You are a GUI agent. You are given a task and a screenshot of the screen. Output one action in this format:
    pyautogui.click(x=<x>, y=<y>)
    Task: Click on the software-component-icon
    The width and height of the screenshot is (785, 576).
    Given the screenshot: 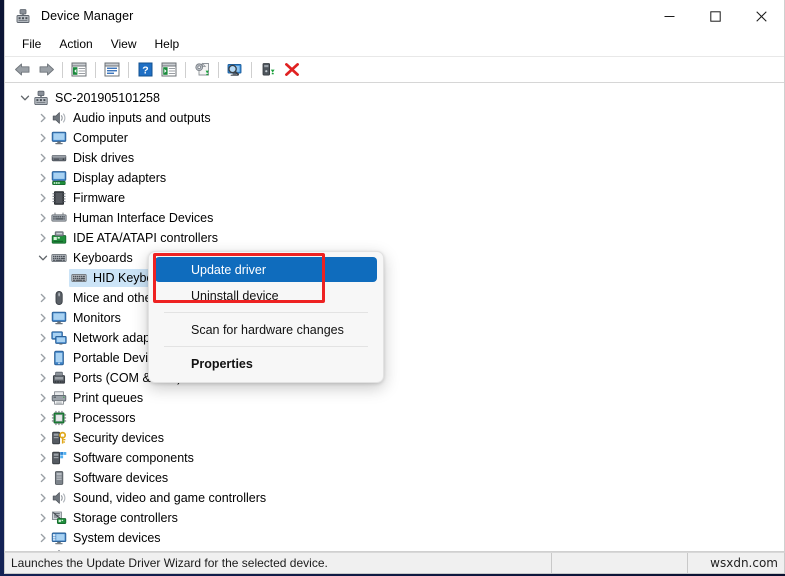 What is the action you would take?
    pyautogui.click(x=62, y=458)
    